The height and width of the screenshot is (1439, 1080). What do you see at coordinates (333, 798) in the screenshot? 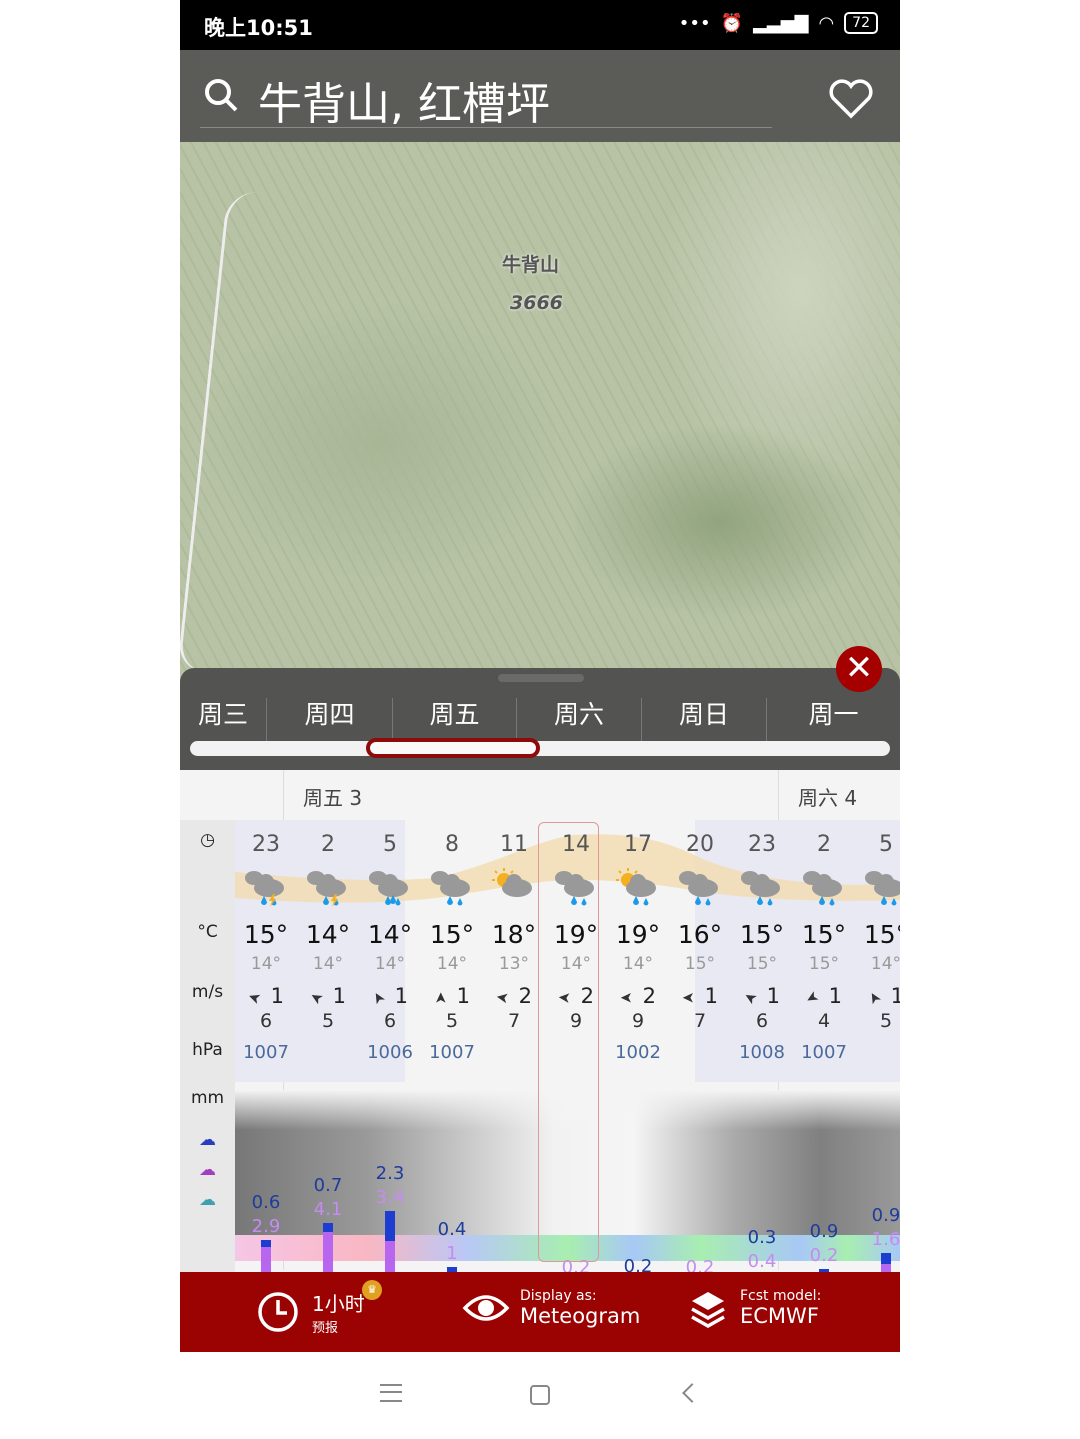
I see `day-label: 周五 3` at bounding box center [333, 798].